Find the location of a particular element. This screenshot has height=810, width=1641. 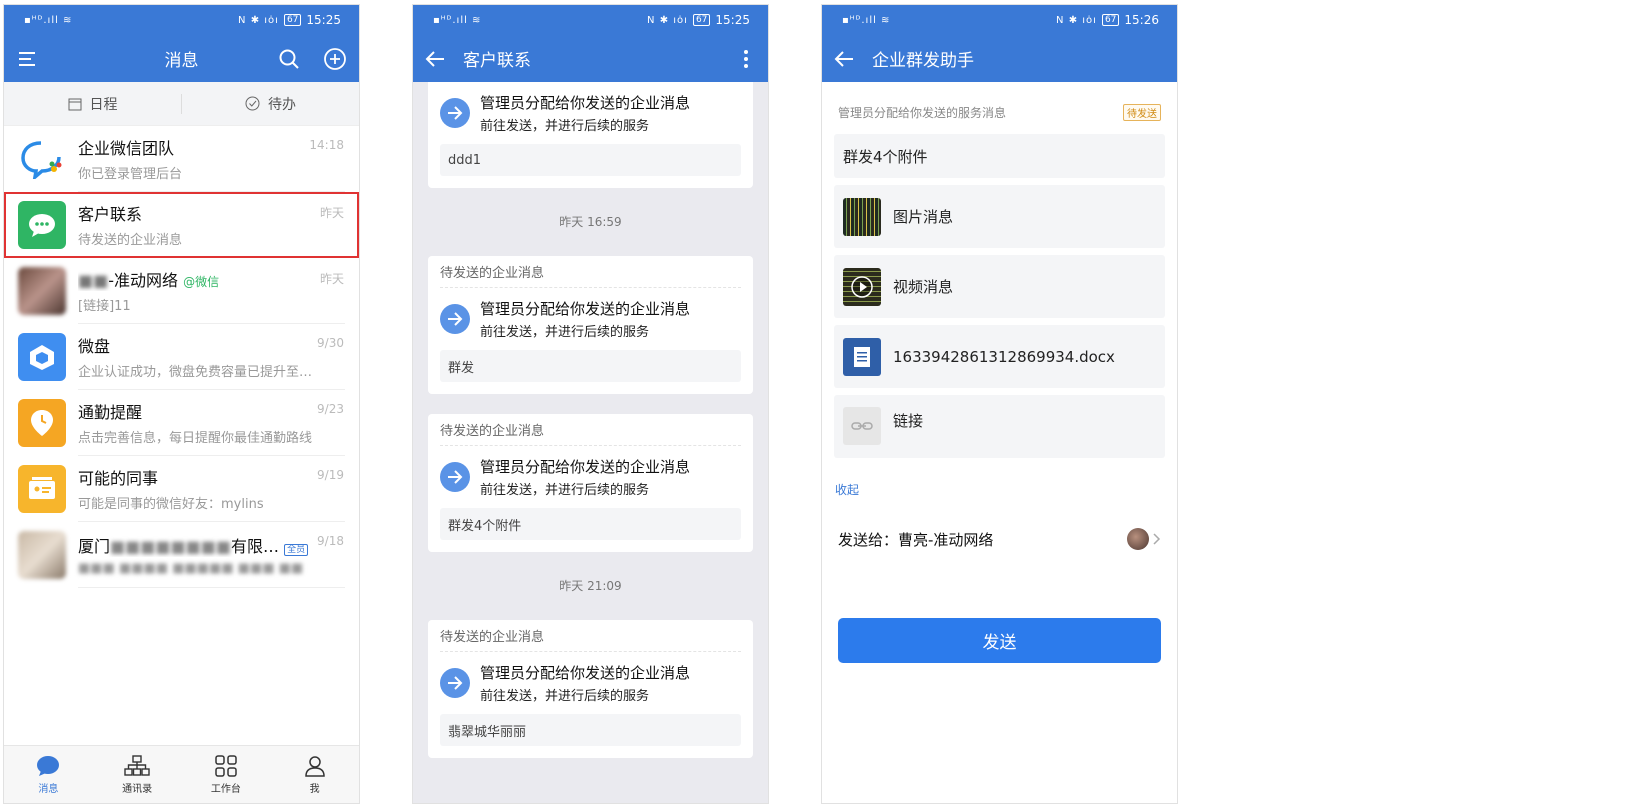

tab-todo: 待办 is located at coordinates (270, 103).